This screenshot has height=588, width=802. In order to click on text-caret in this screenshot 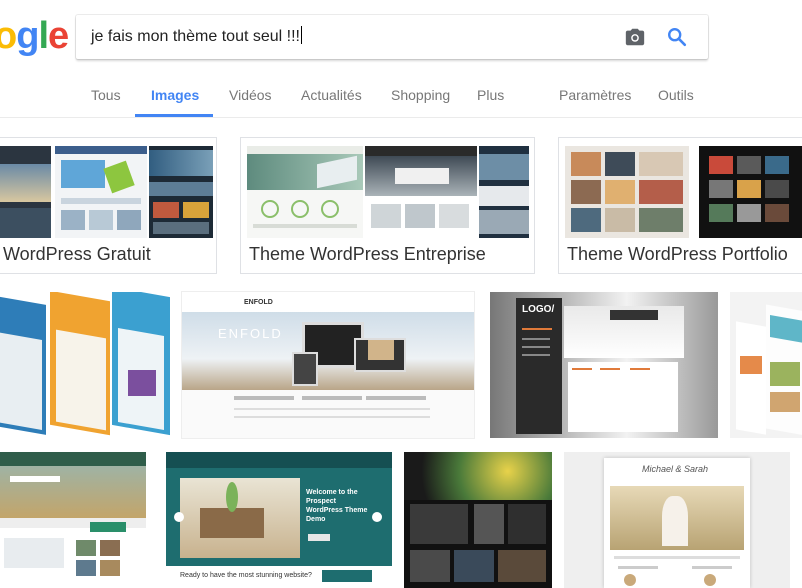, I will do `click(301, 35)`.